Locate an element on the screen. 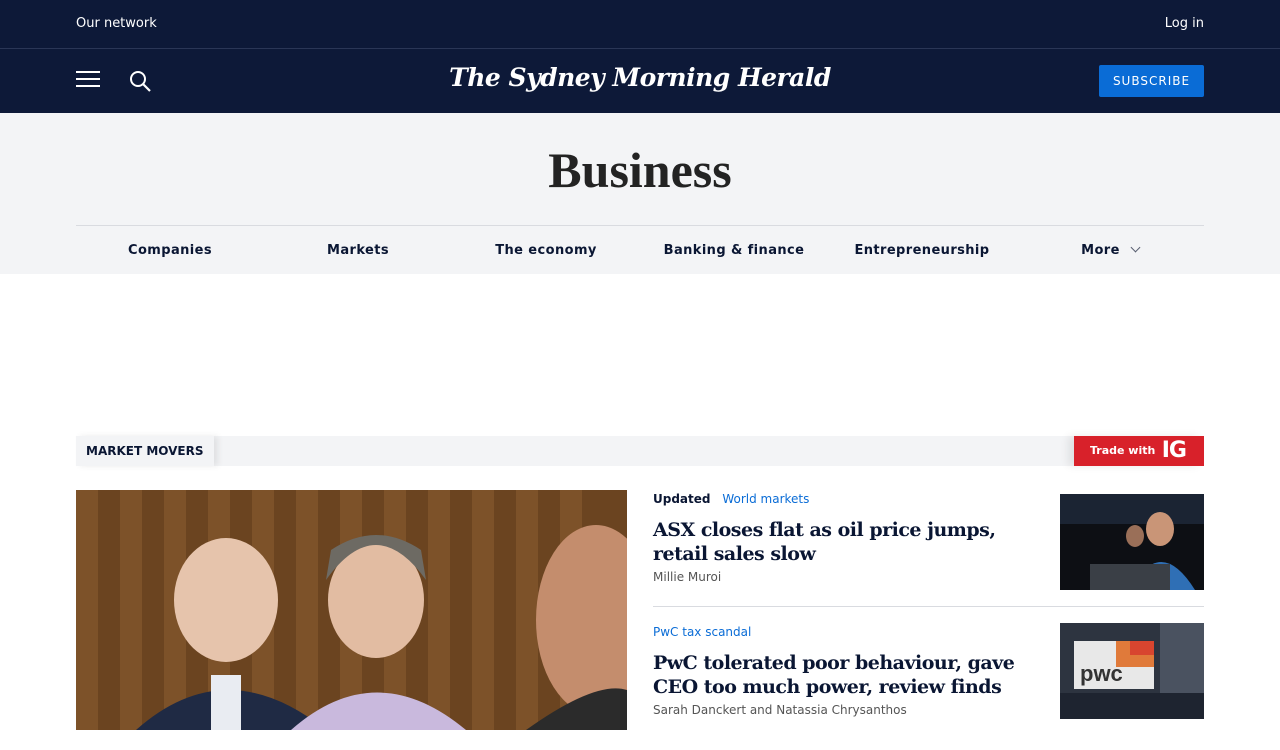  top-utility-bar: Our network Log in is located at coordinates (640, 24).